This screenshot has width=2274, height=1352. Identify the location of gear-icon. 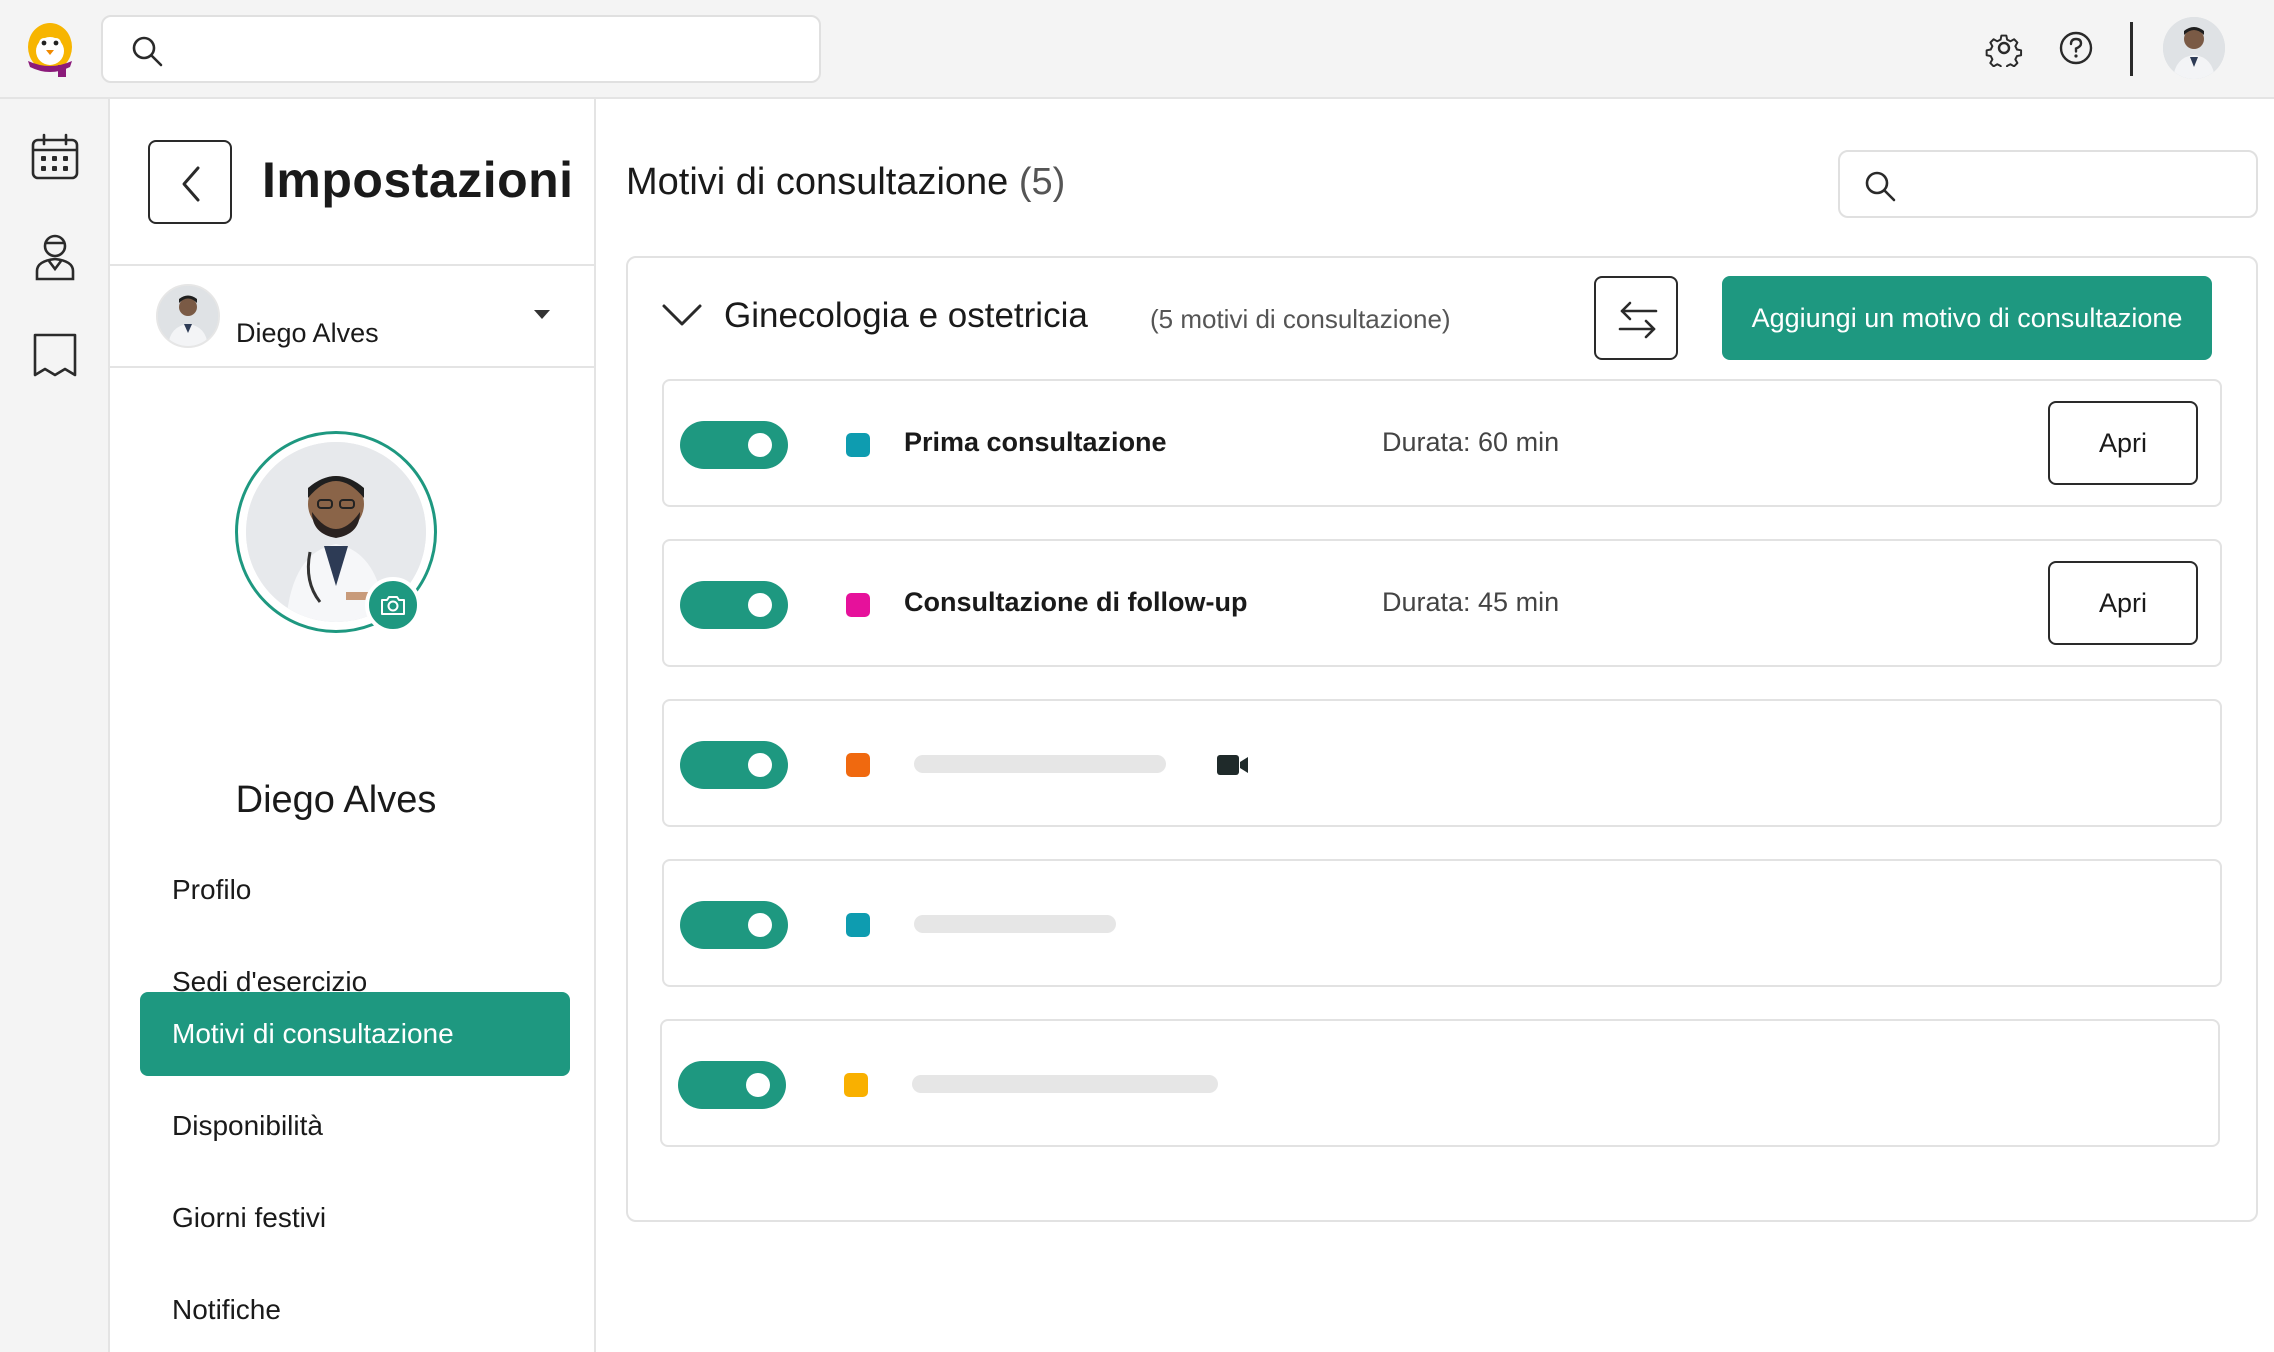
(2004, 50).